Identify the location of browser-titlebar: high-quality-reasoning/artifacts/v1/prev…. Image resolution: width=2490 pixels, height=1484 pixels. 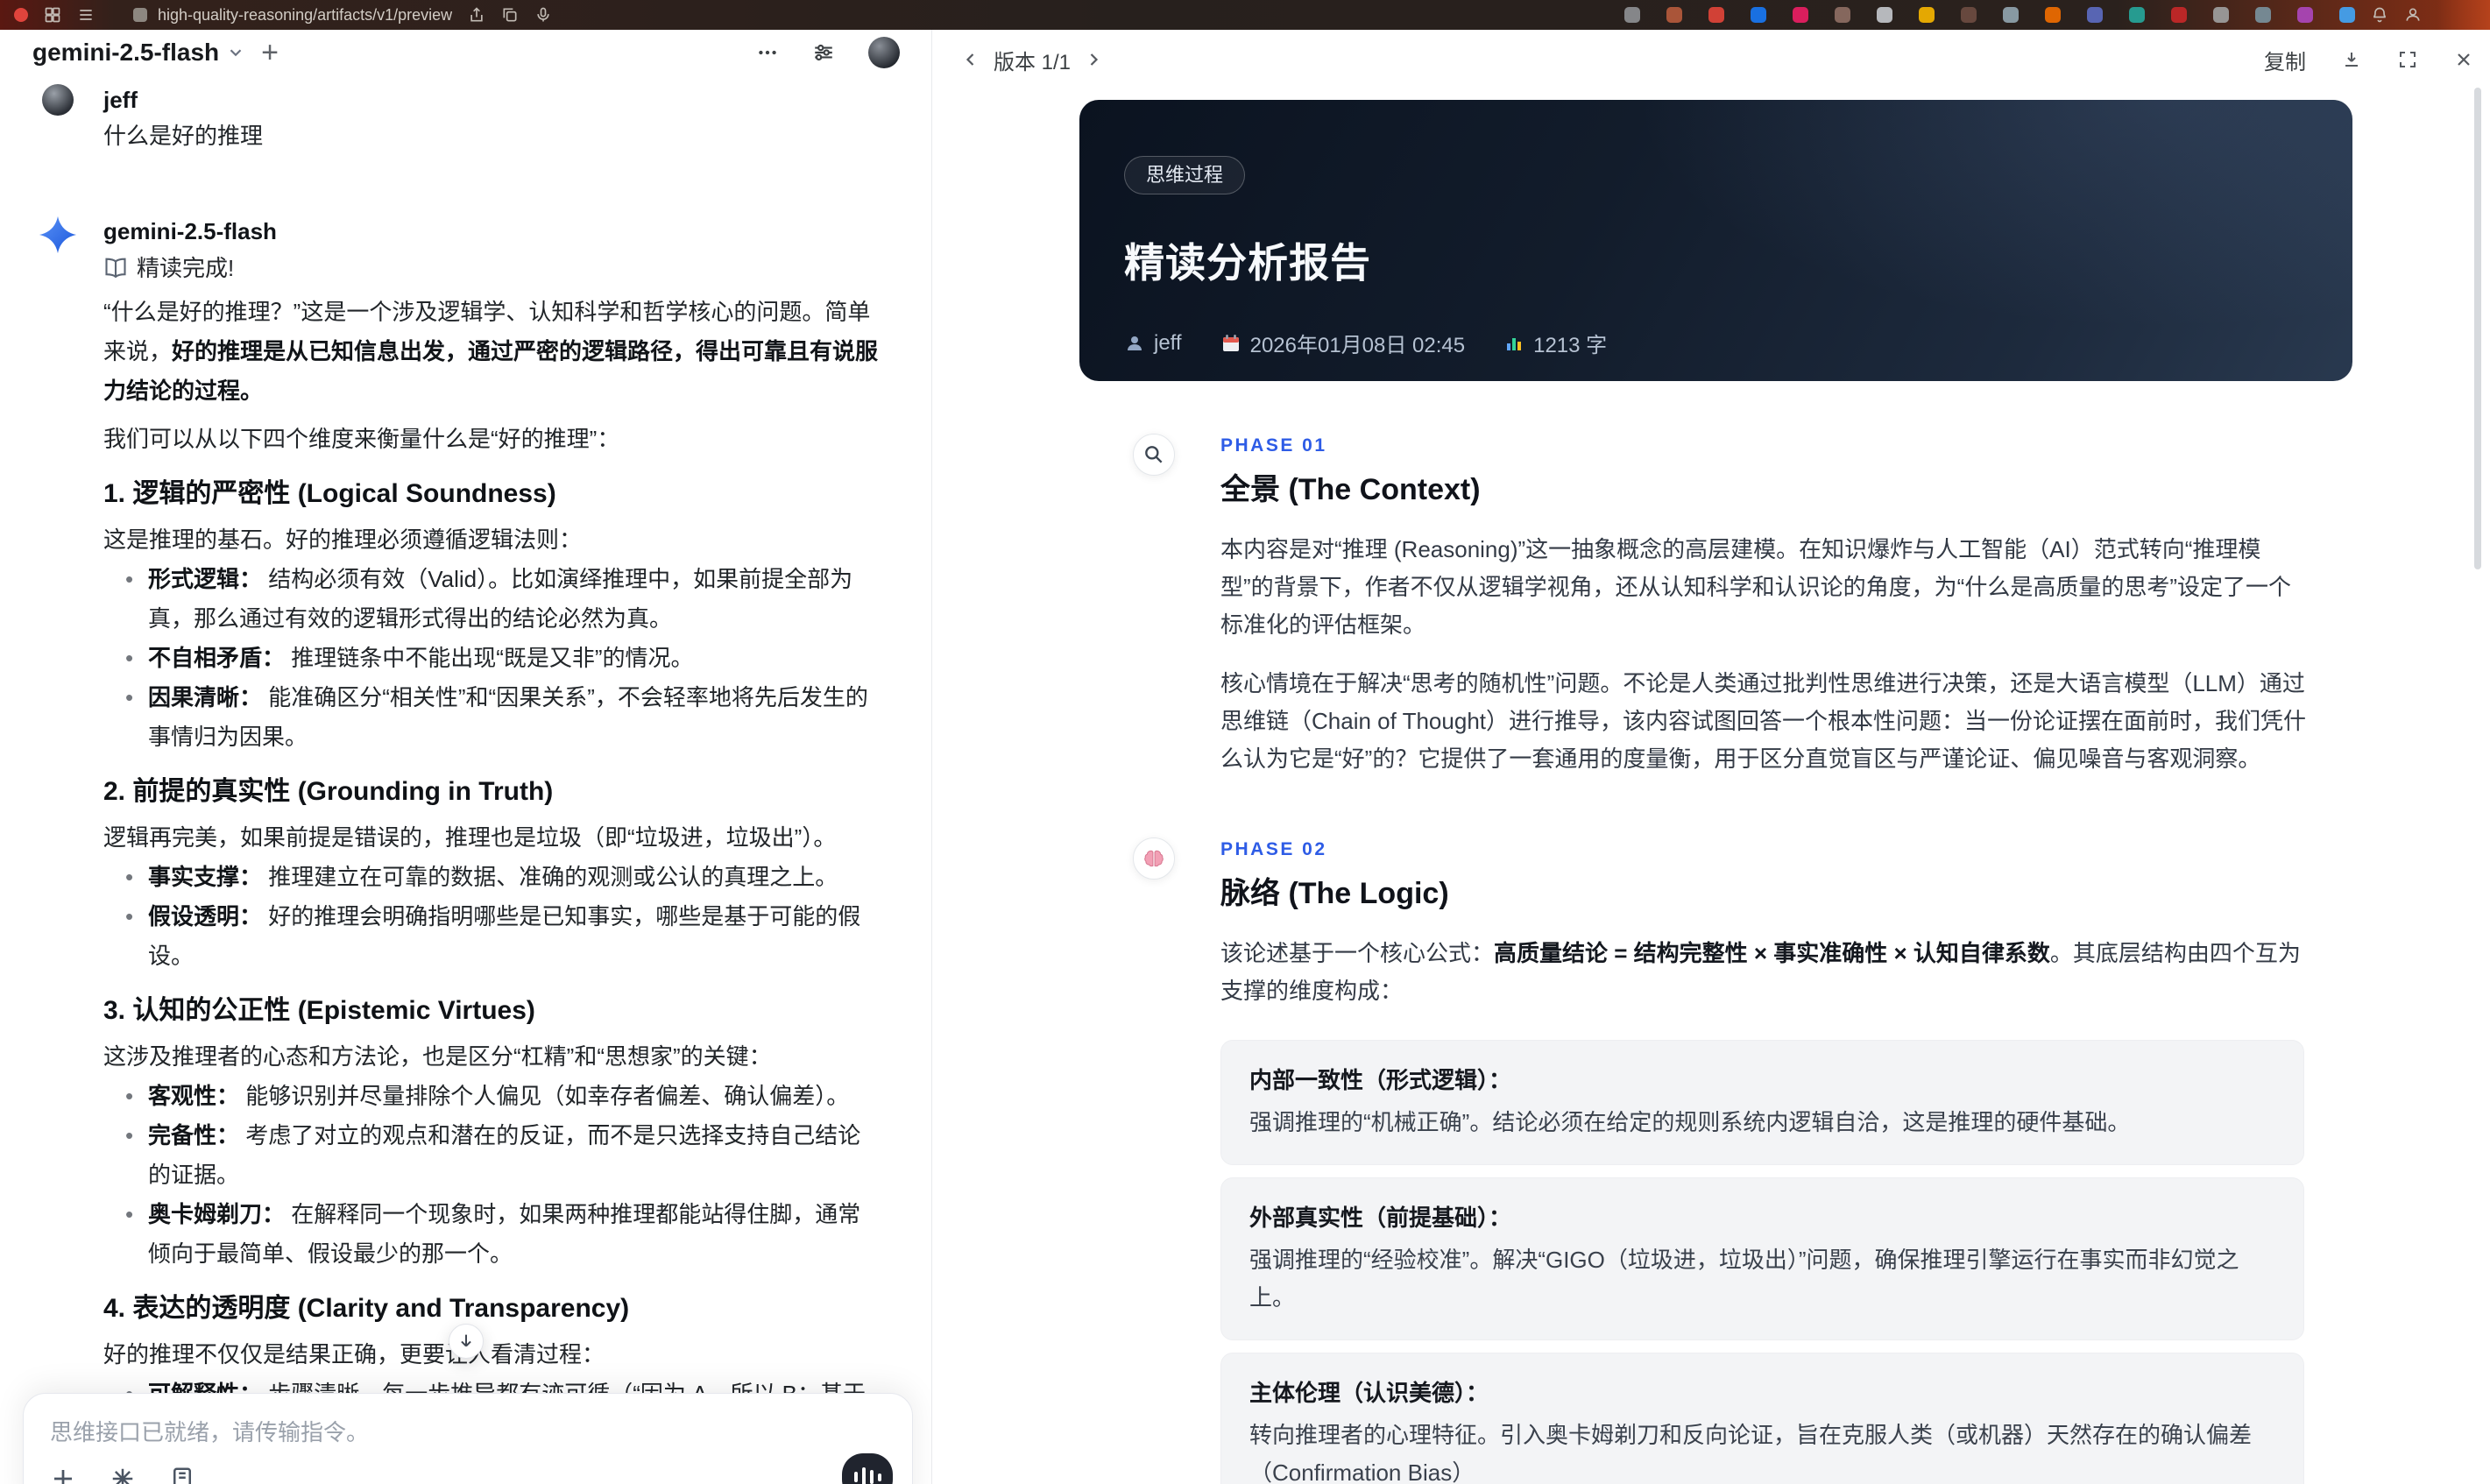
(1245, 15).